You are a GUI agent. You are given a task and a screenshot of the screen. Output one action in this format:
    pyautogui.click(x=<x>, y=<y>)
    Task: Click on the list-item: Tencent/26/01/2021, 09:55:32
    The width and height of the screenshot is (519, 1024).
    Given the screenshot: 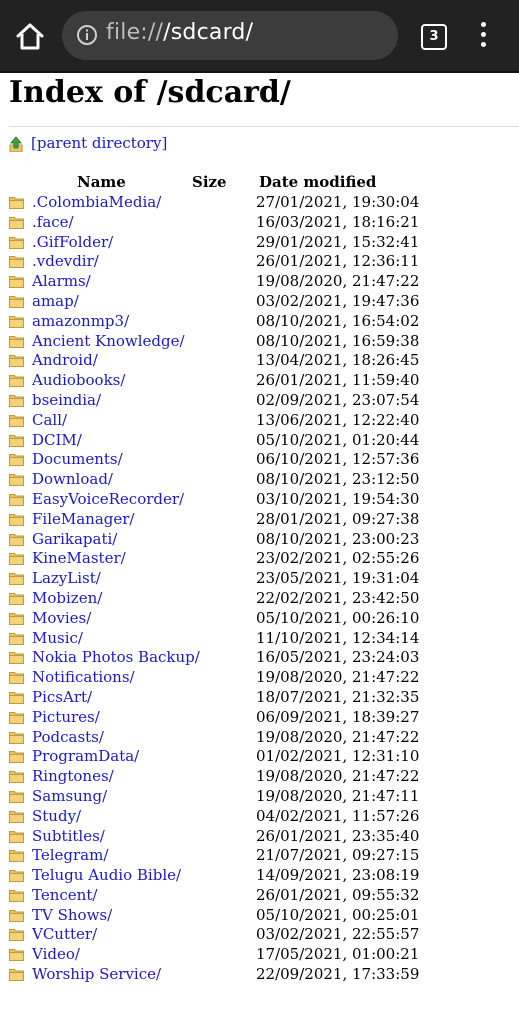 What is the action you would take?
    pyautogui.click(x=264, y=896)
    